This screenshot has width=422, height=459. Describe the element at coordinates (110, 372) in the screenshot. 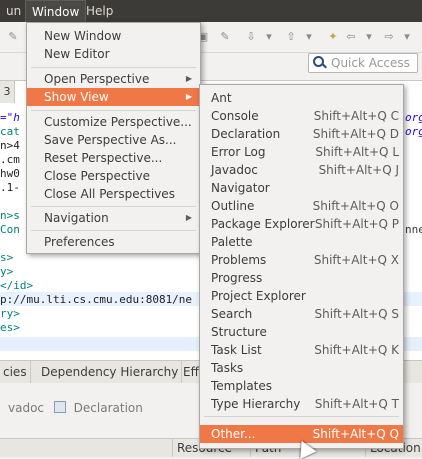

I see `tab-dependency-hierarchy: Dependency Hierarchy` at that location.